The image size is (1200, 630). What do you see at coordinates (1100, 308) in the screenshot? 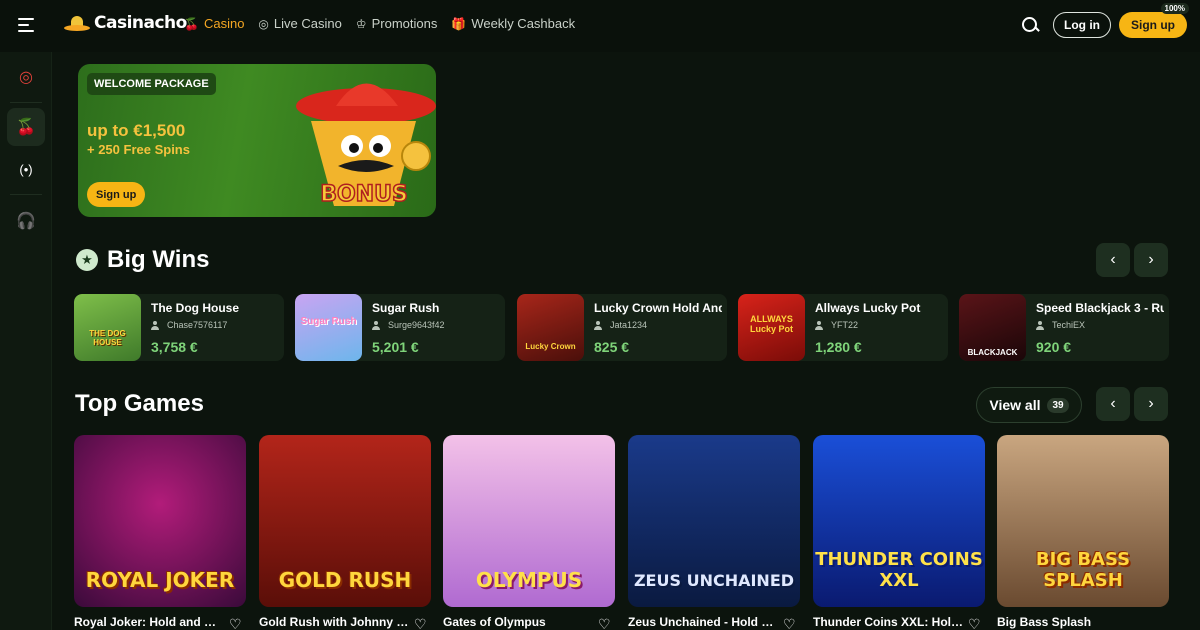
I see `win-game-name: Speed Blackjack 3 - Ruby` at bounding box center [1100, 308].